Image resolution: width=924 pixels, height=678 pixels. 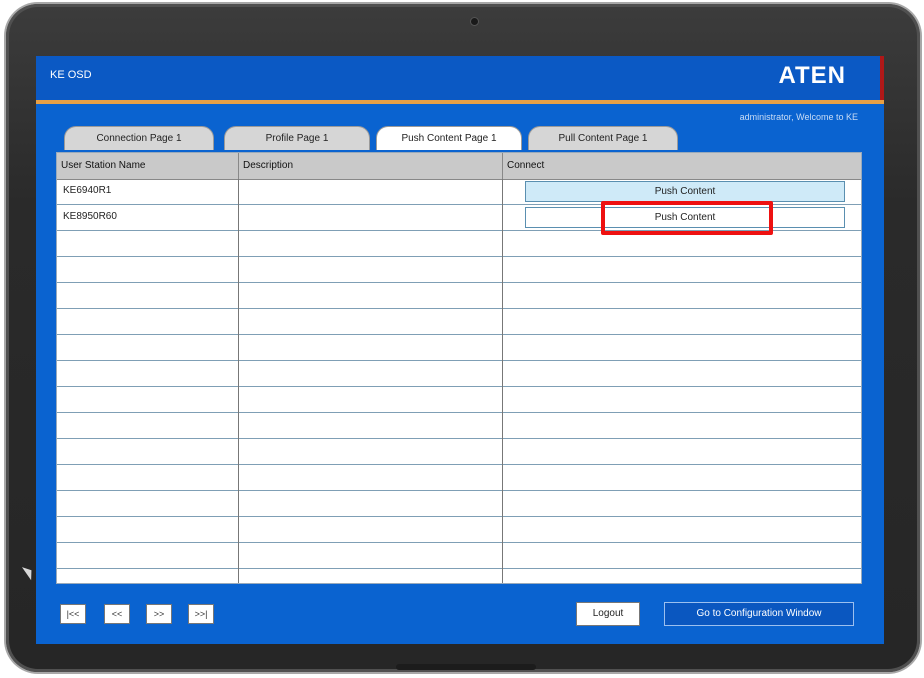 I want to click on logout-button: Logout, so click(x=608, y=614).